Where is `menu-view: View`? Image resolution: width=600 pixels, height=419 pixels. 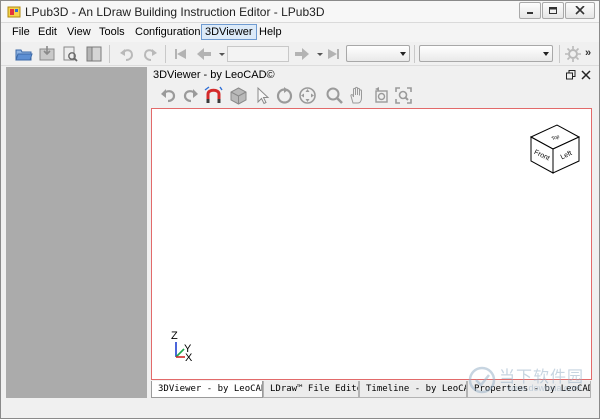
menu-view: View is located at coordinates (79, 33).